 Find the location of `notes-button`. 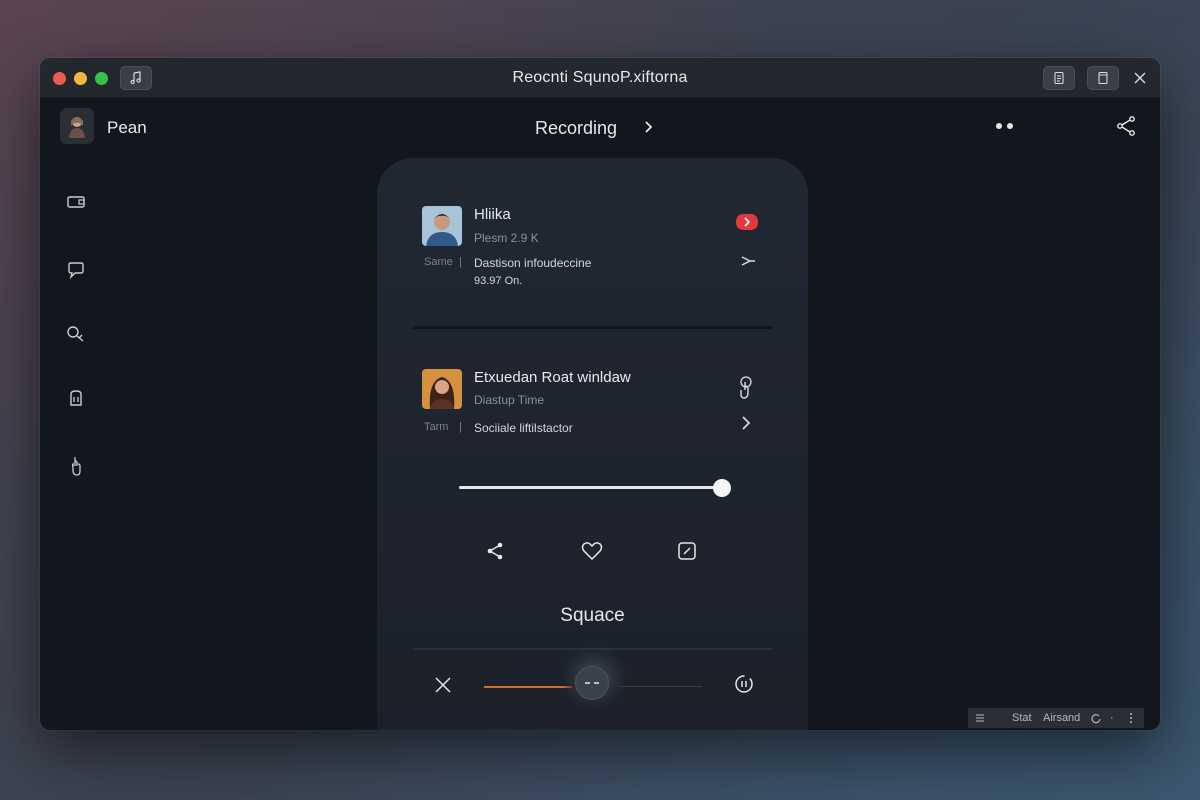

notes-button is located at coordinates (1059, 78).